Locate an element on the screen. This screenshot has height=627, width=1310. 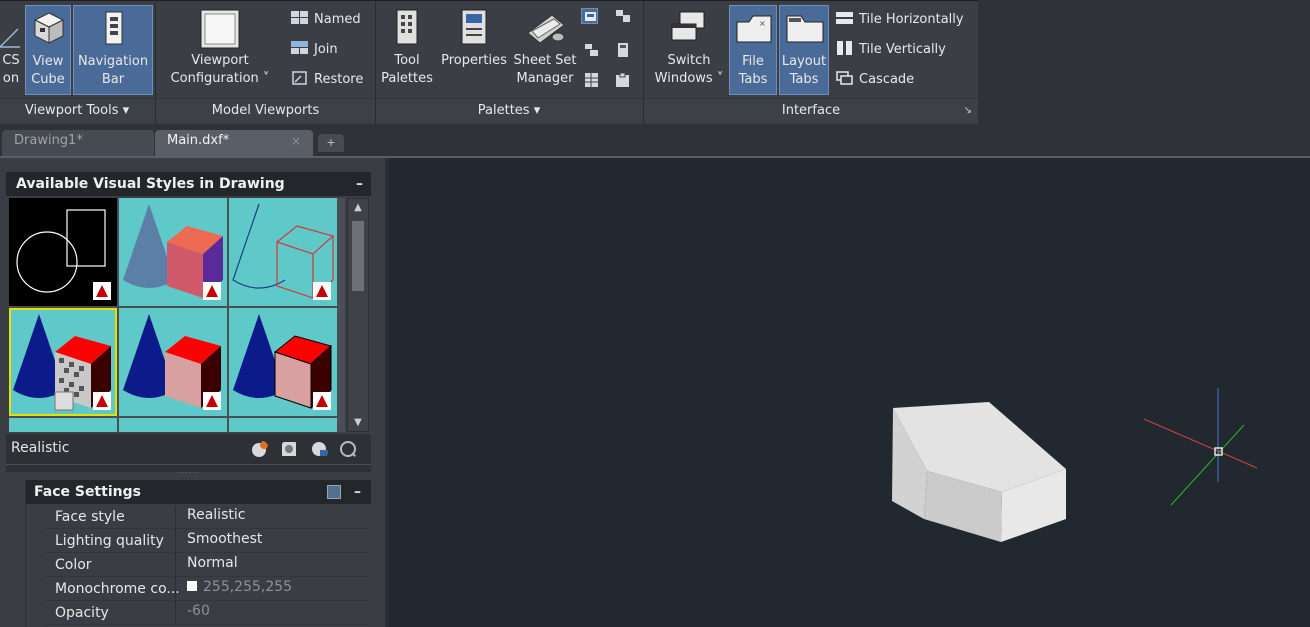
ucs-icon-button: CS on is located at coordinates (11, 50).